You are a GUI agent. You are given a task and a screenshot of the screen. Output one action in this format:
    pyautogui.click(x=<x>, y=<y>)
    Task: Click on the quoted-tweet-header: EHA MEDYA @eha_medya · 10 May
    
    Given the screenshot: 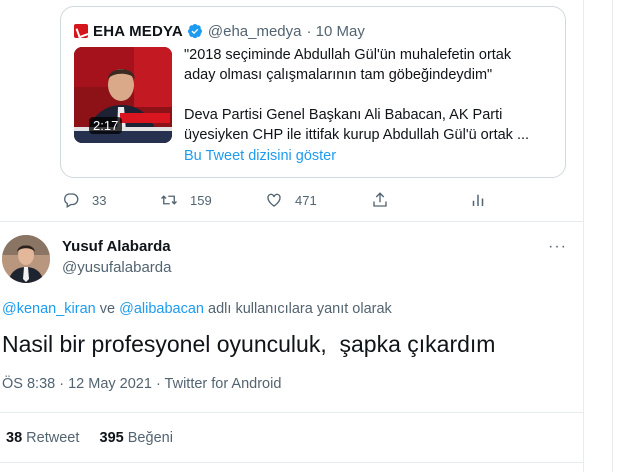 What is the action you would take?
    pyautogui.click(x=219, y=31)
    